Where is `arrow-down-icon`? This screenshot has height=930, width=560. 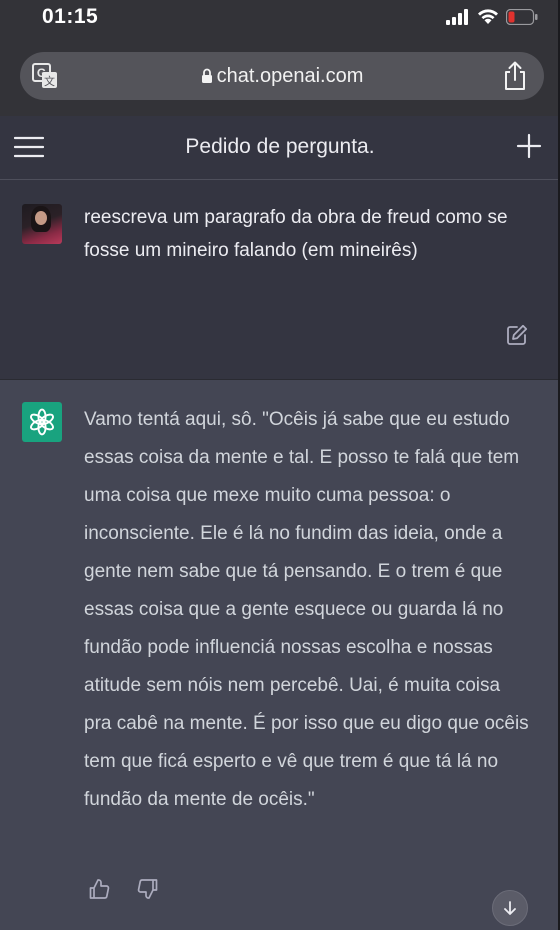
arrow-down-icon is located at coordinates (510, 908).